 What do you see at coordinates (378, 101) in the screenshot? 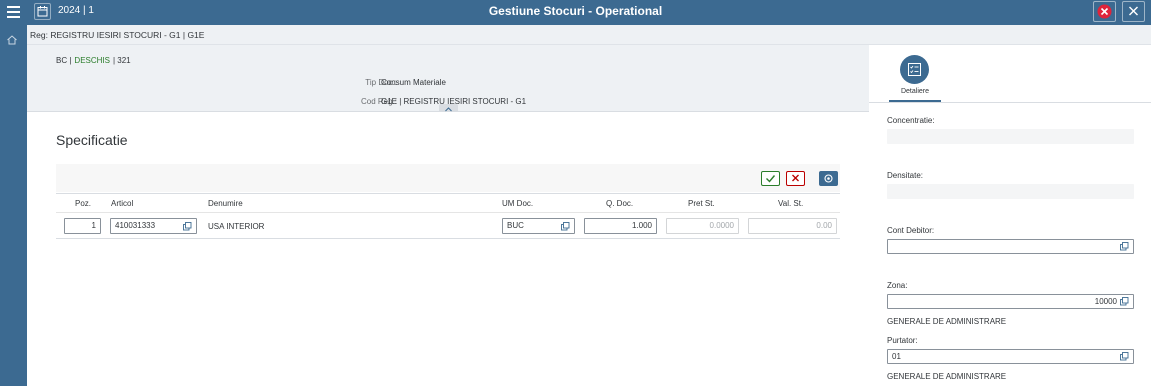
I see `cod-reg-label: Cod Reg.:` at bounding box center [378, 101].